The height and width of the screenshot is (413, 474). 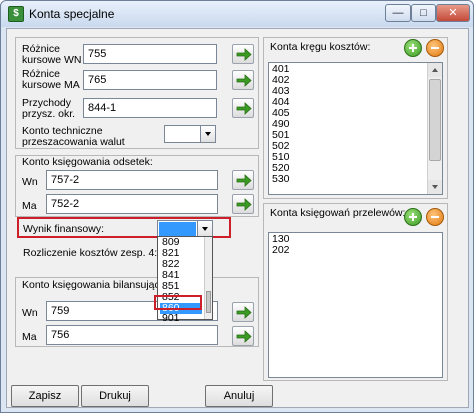 What do you see at coordinates (355, 80) in the screenshot?
I see `list-item: 402` at bounding box center [355, 80].